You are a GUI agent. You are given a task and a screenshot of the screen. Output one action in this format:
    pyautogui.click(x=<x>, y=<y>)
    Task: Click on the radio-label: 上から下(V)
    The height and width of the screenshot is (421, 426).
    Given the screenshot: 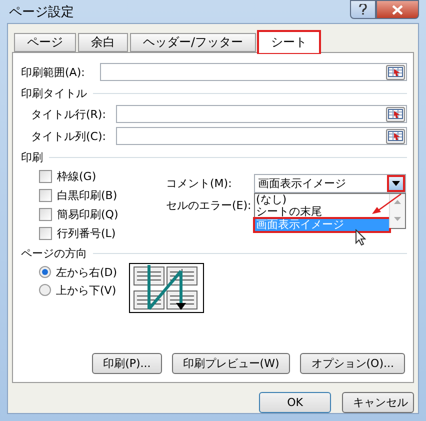 What is the action you would take?
    pyautogui.click(x=86, y=290)
    